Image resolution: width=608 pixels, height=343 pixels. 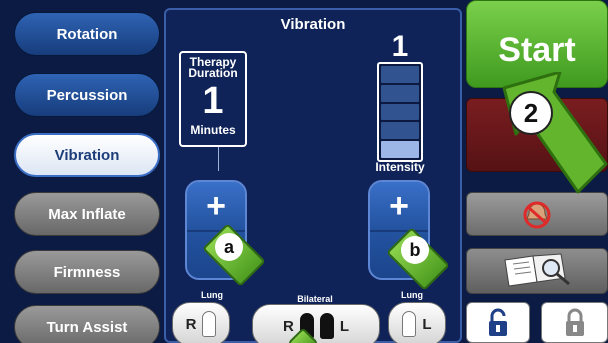 I want to click on percussion-label: Percussion, so click(x=87, y=95).